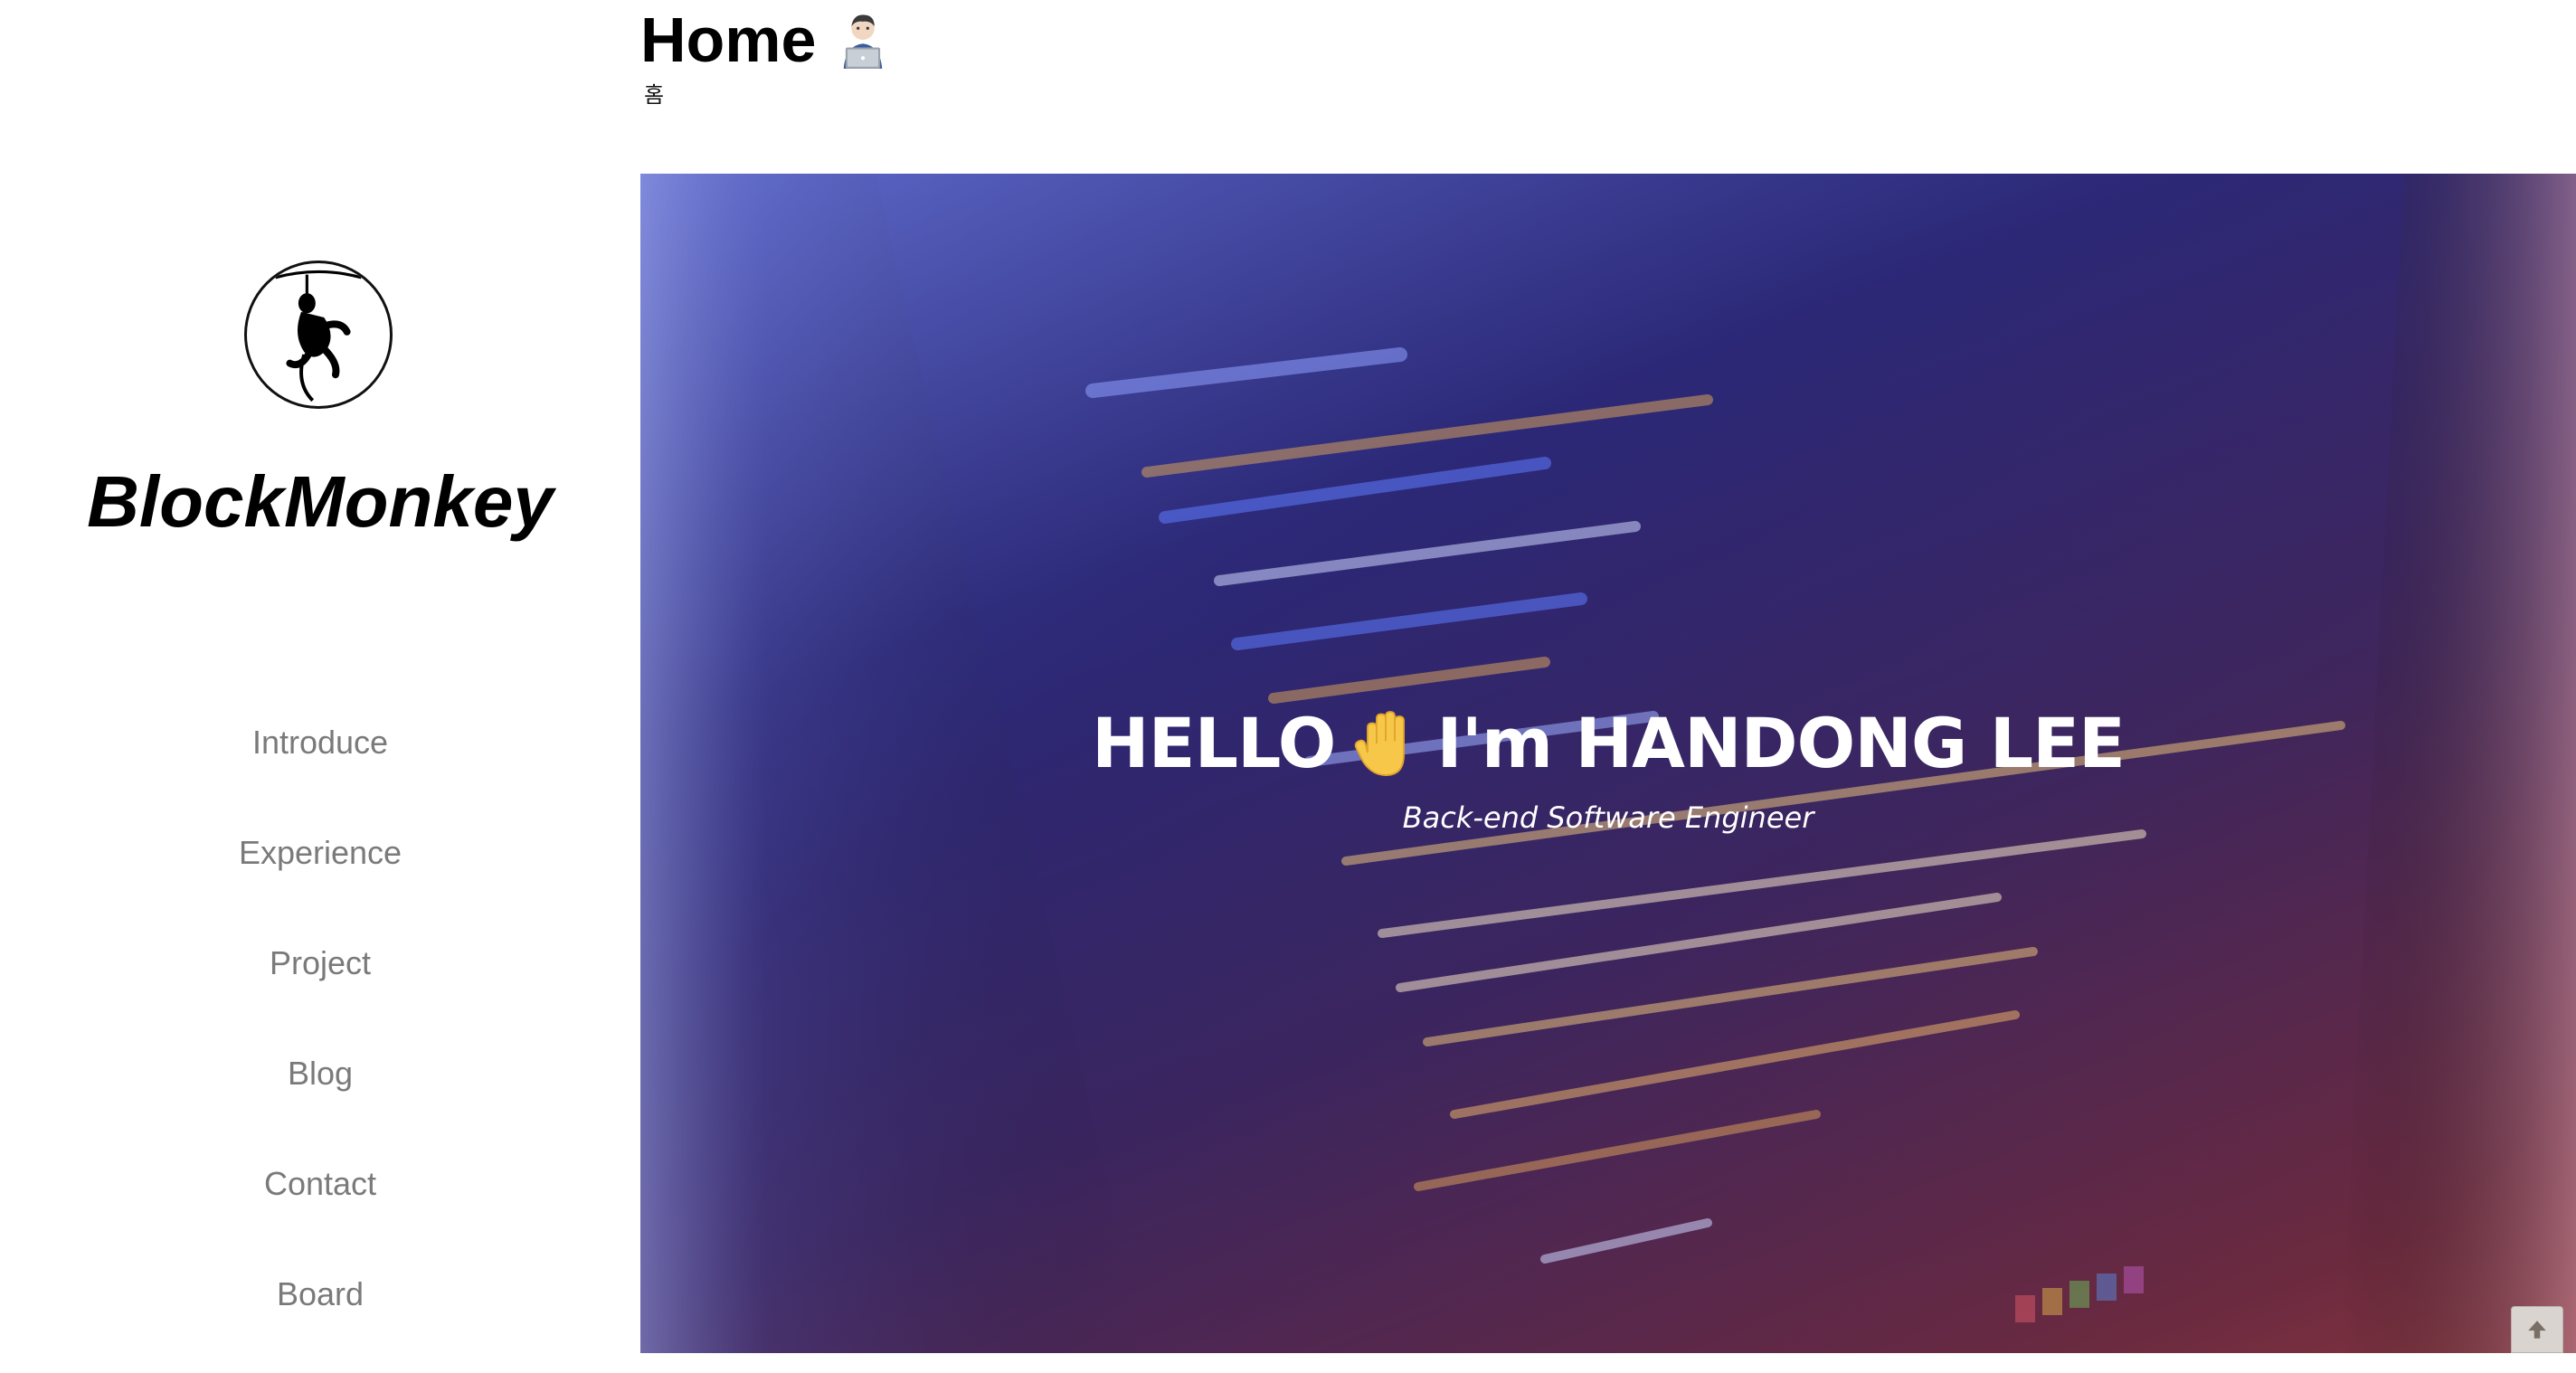 The image size is (2576, 1373). Describe the element at coordinates (320, 502) in the screenshot. I see `brand-name: BlockMonkey` at that location.